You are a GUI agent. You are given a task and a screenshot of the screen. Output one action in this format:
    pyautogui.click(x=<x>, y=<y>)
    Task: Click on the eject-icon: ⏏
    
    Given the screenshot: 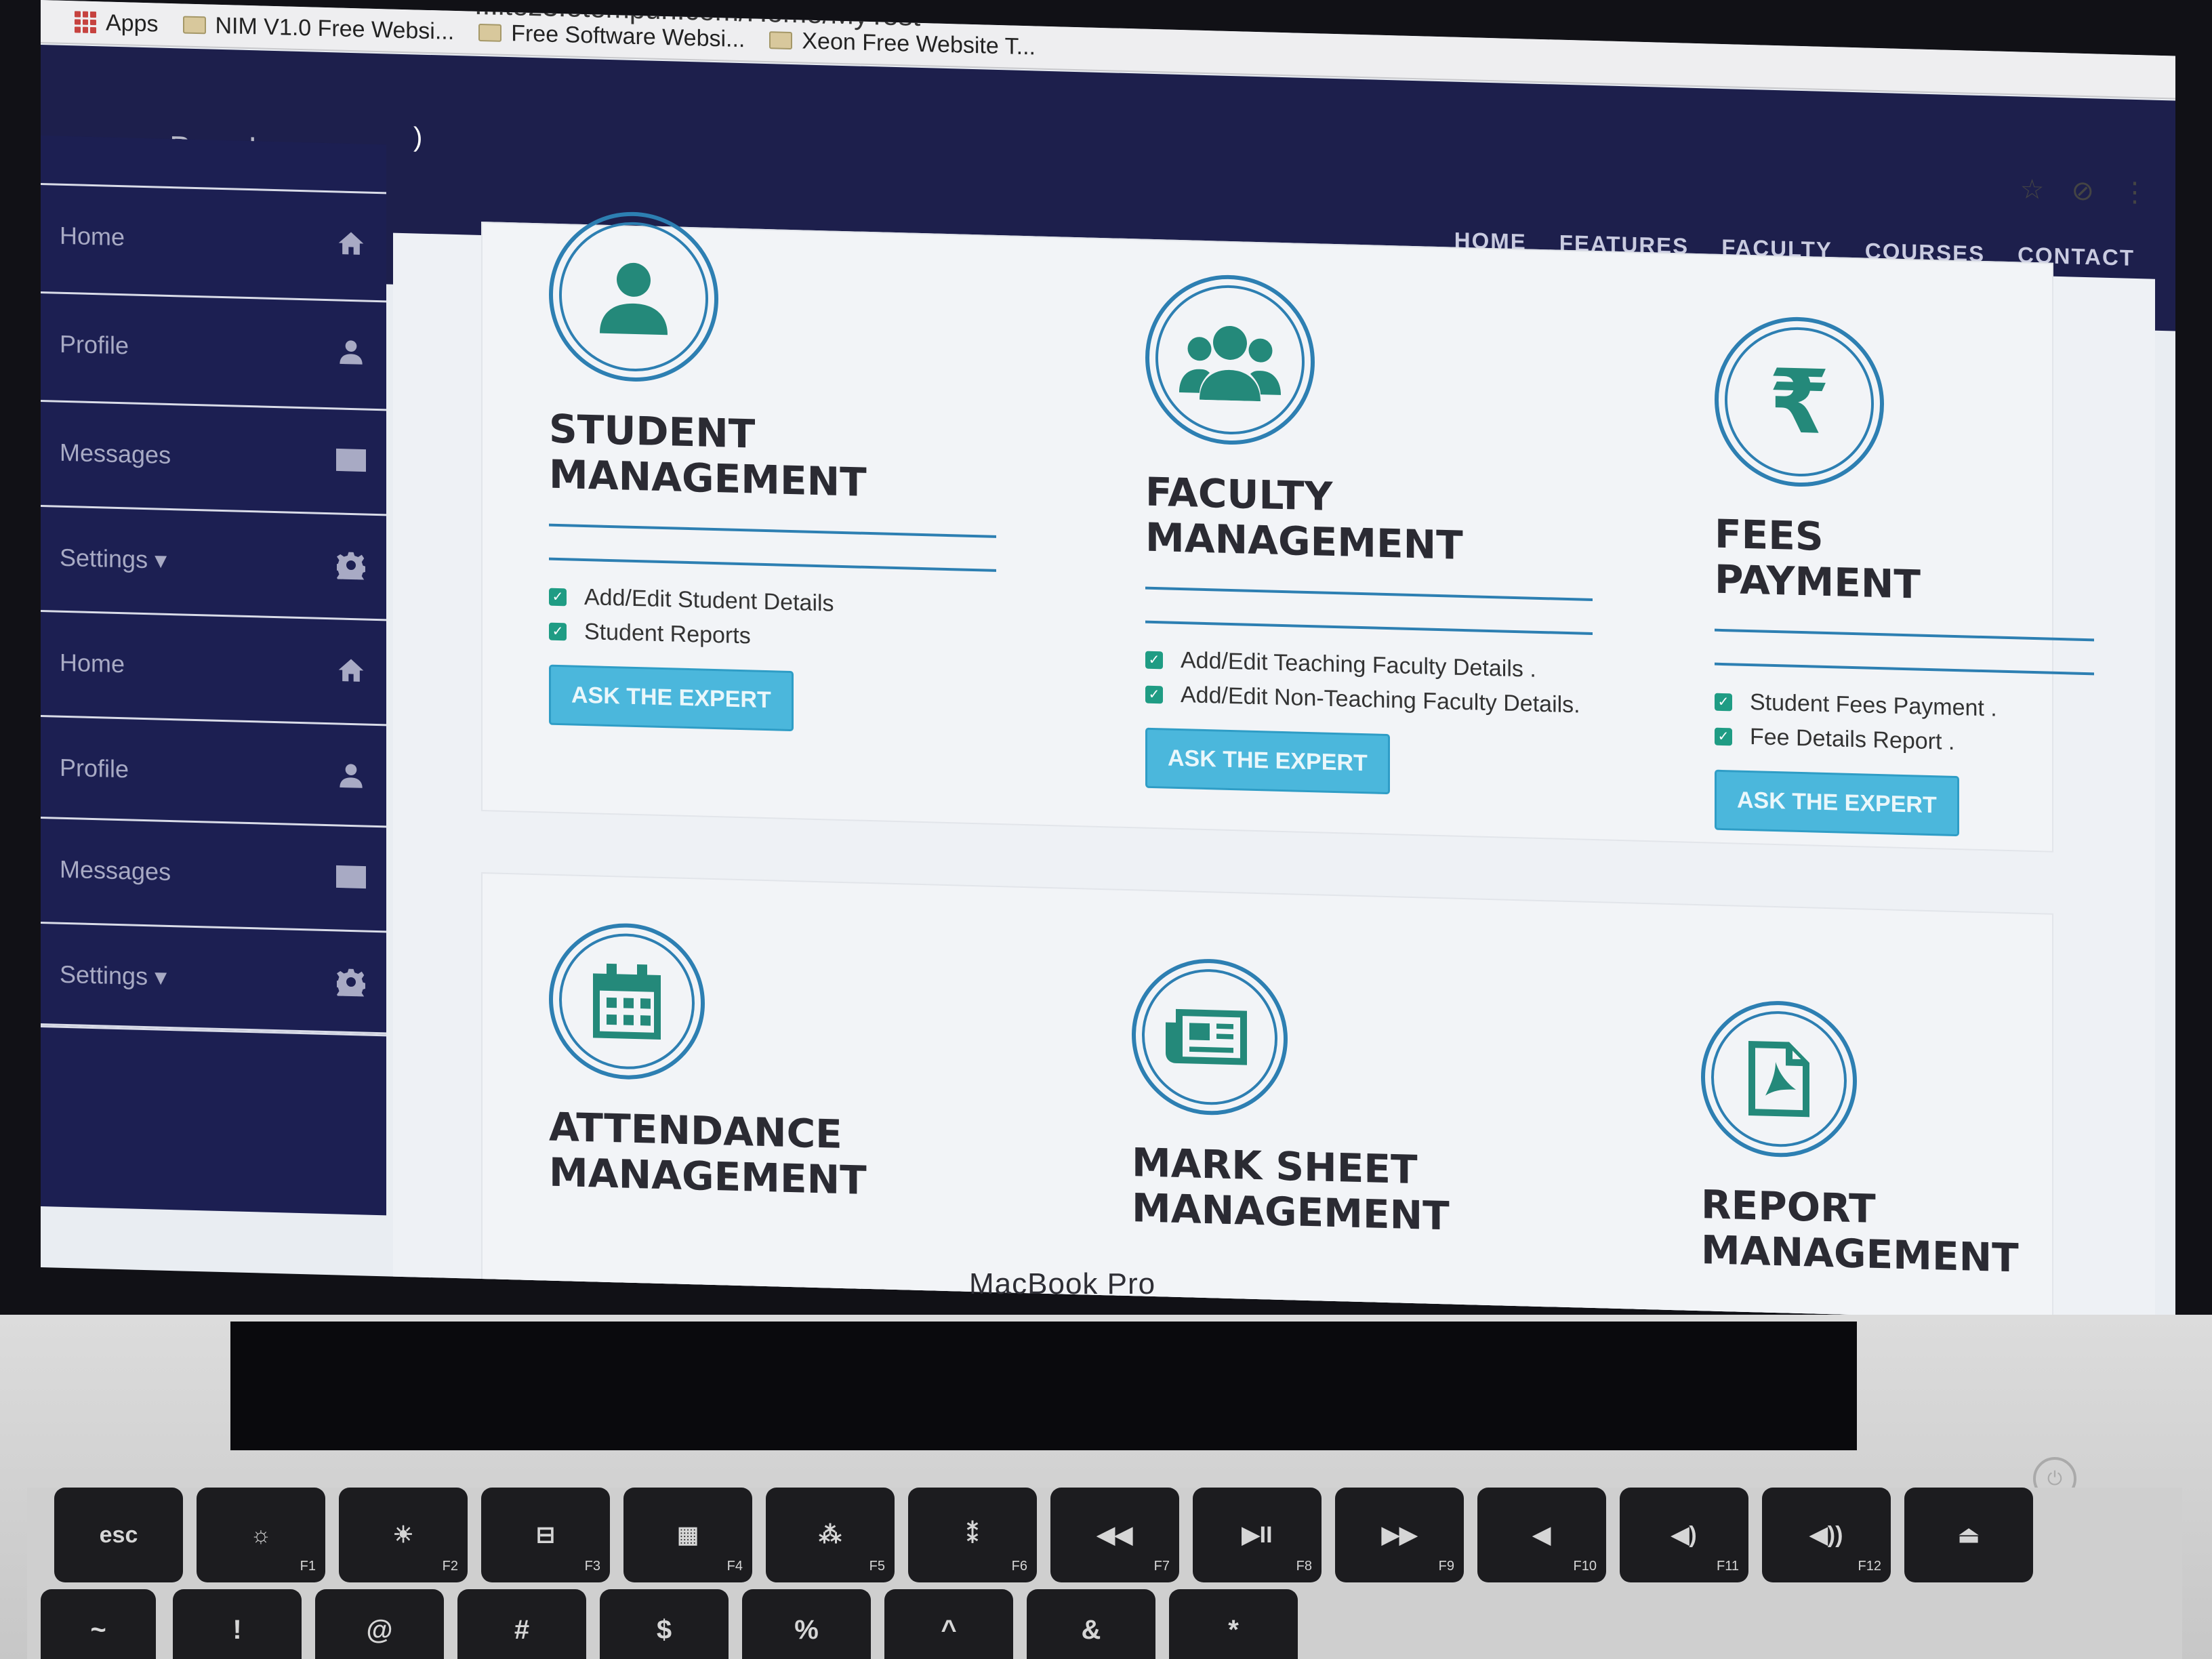 What is the action you would take?
    pyautogui.click(x=1969, y=1535)
    